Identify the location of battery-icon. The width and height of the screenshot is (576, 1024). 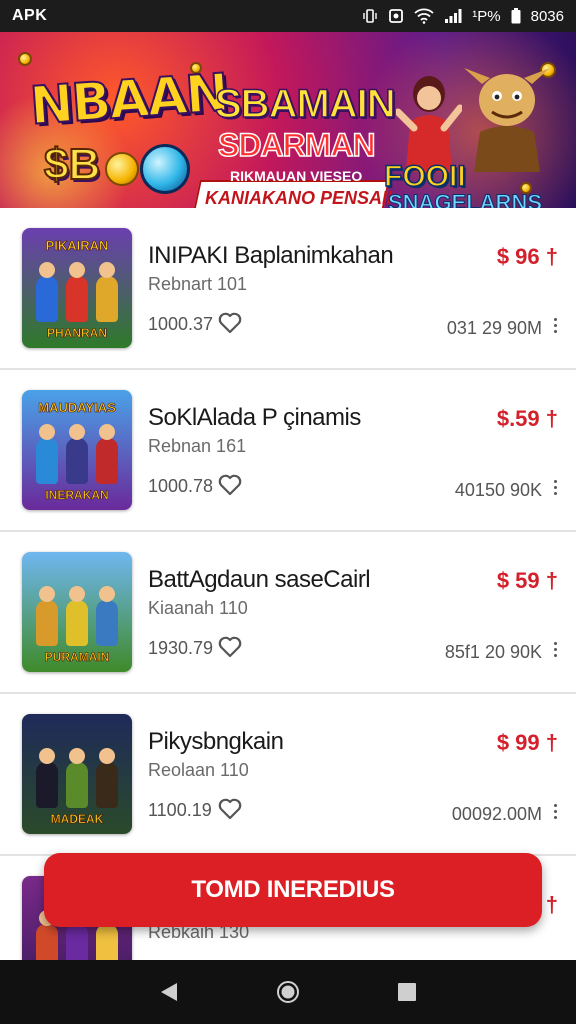
(516, 16).